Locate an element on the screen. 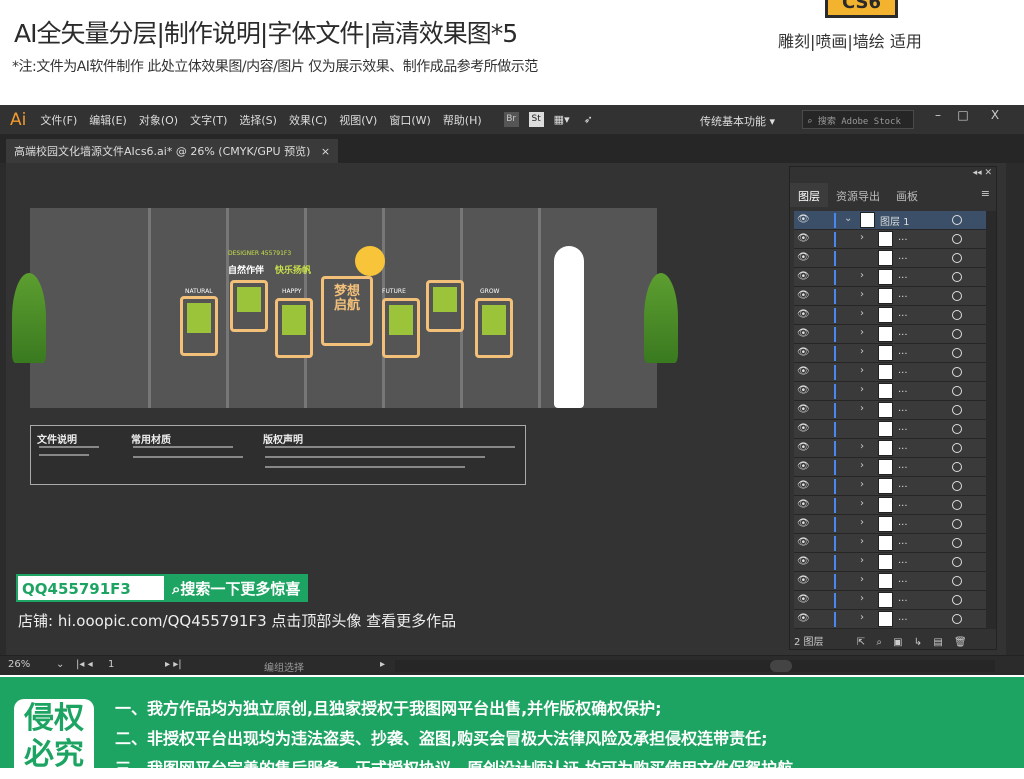 The width and height of the screenshot is (1024, 779). scroll-thumb is located at coordinates (781, 666).